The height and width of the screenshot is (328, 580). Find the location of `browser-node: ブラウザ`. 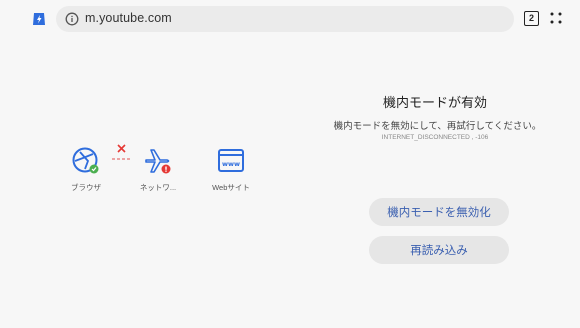

browser-node: ブラウザ is located at coordinates (86, 169).